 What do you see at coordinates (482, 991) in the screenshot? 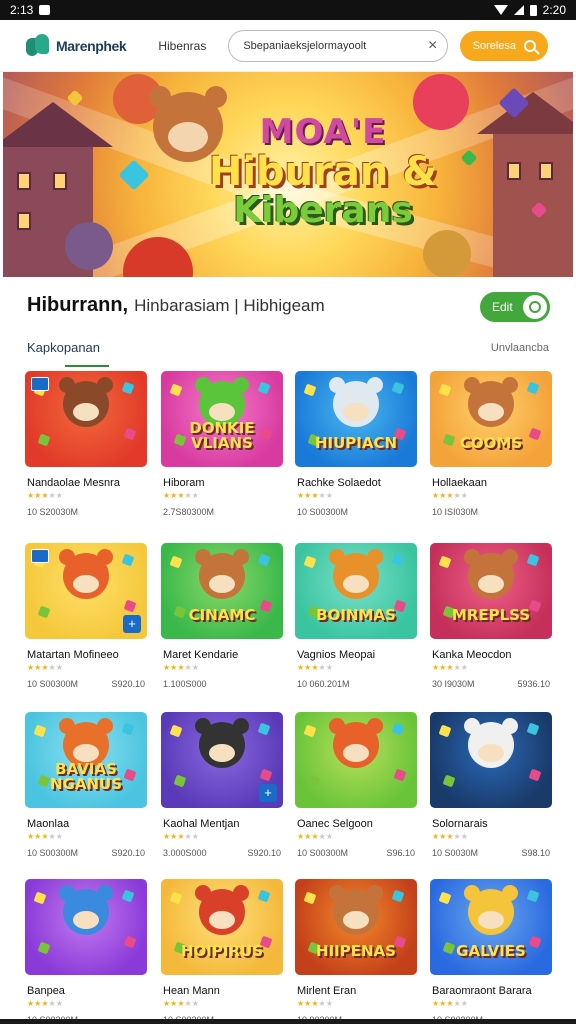
I see `game-name: Baraomraont Barara` at bounding box center [482, 991].